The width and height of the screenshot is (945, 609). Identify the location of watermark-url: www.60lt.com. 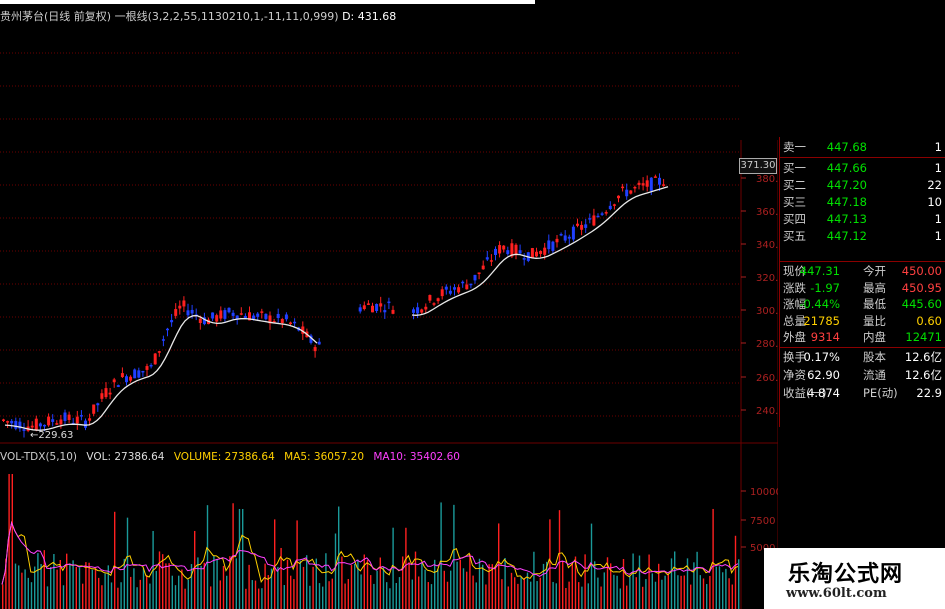
(836, 593).